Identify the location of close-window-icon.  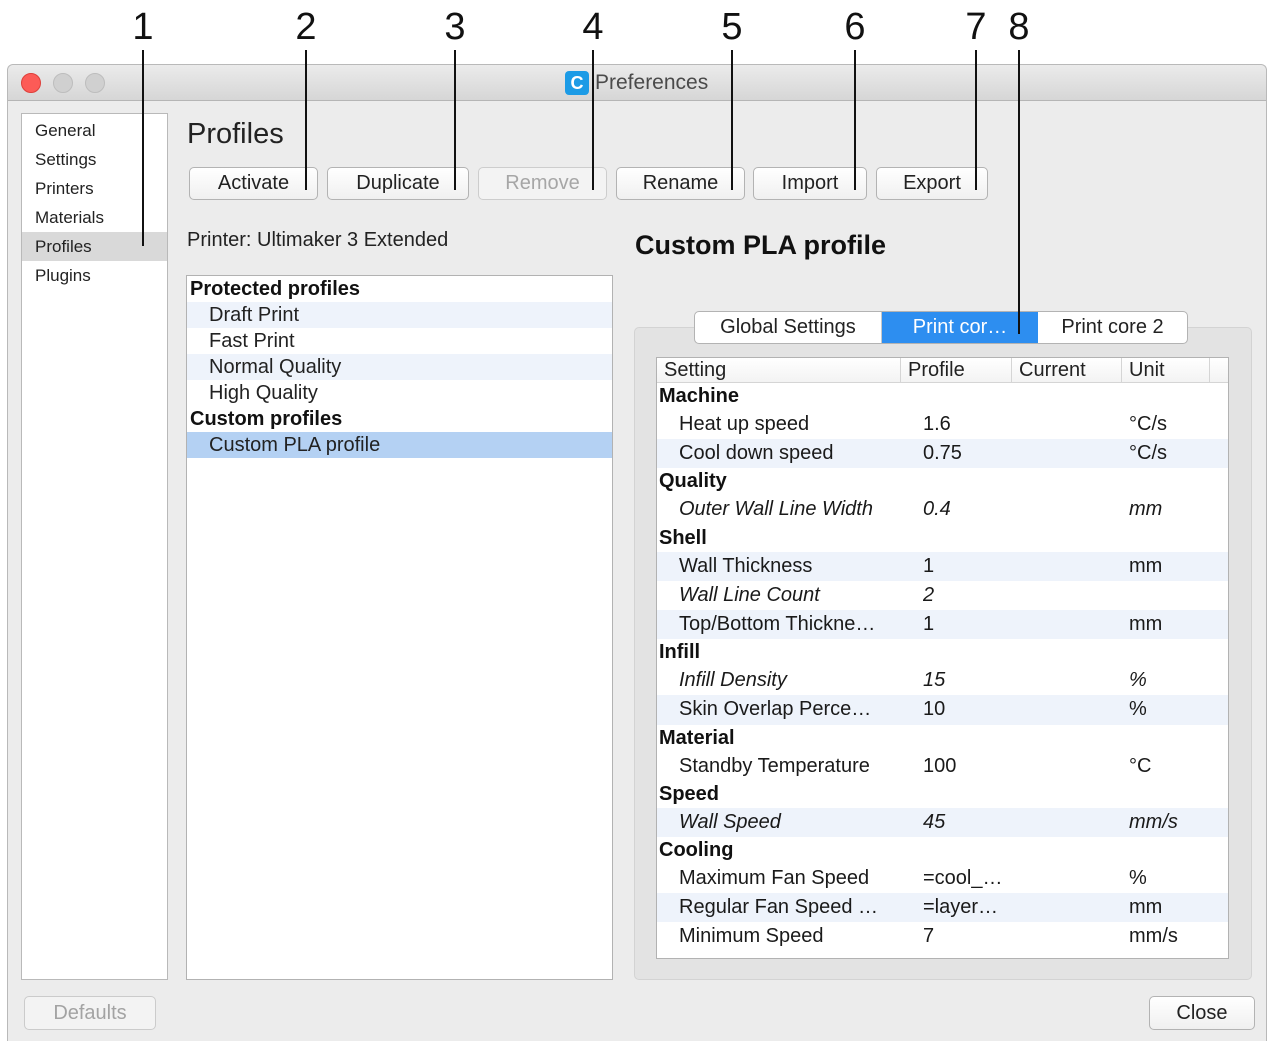
(31, 83).